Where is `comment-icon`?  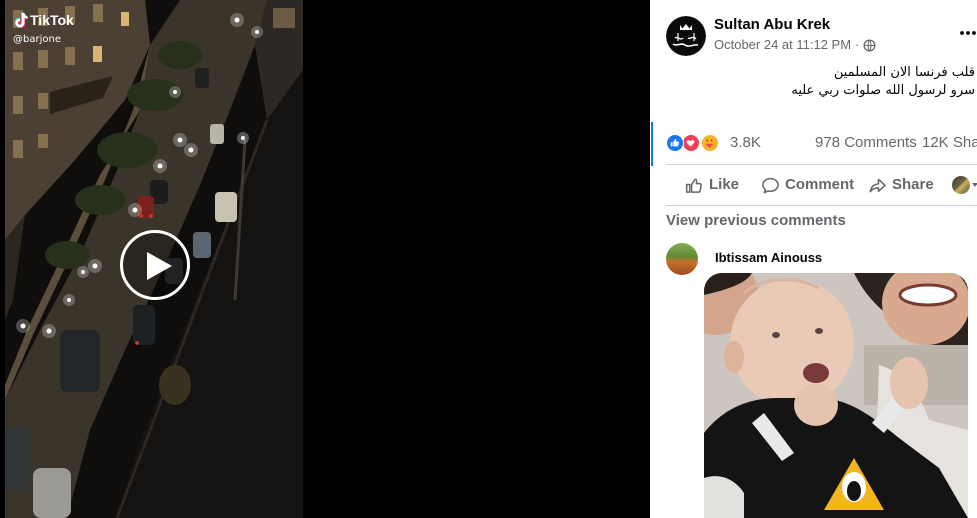 comment-icon is located at coordinates (770, 185).